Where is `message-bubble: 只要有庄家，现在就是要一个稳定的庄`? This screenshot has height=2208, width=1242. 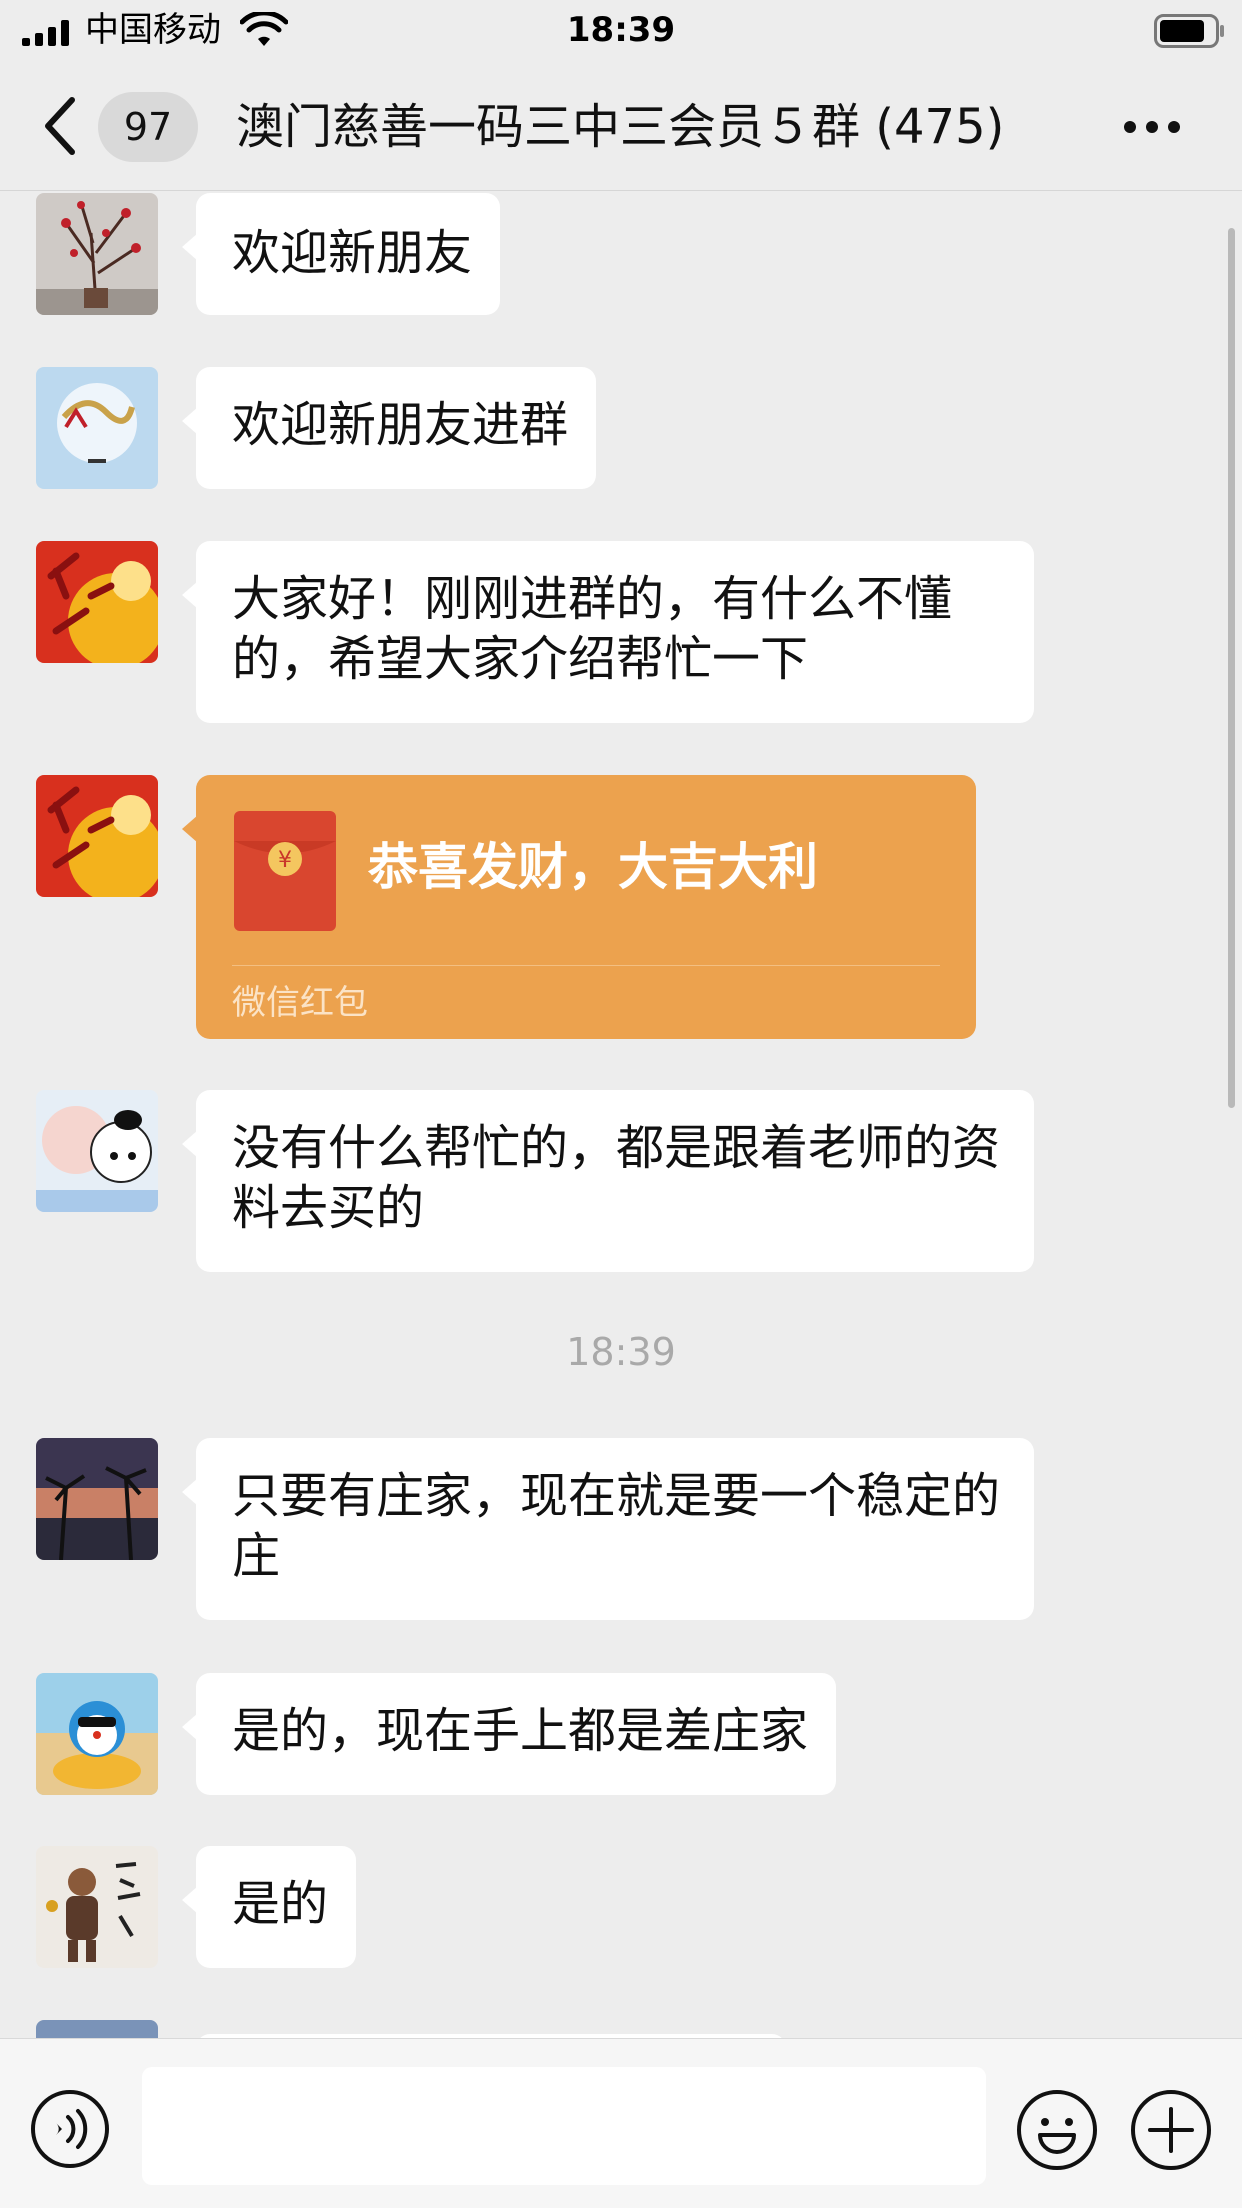
message-bubble: 只要有庄家，现在就是要一个稳定的庄 is located at coordinates (608, 1529).